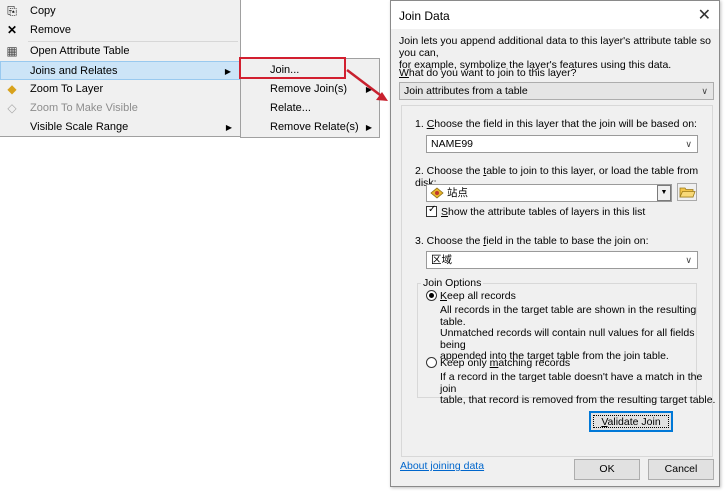 Image resolution: width=725 pixels, height=491 pixels. I want to click on join-table-value: 站点, so click(457, 193).